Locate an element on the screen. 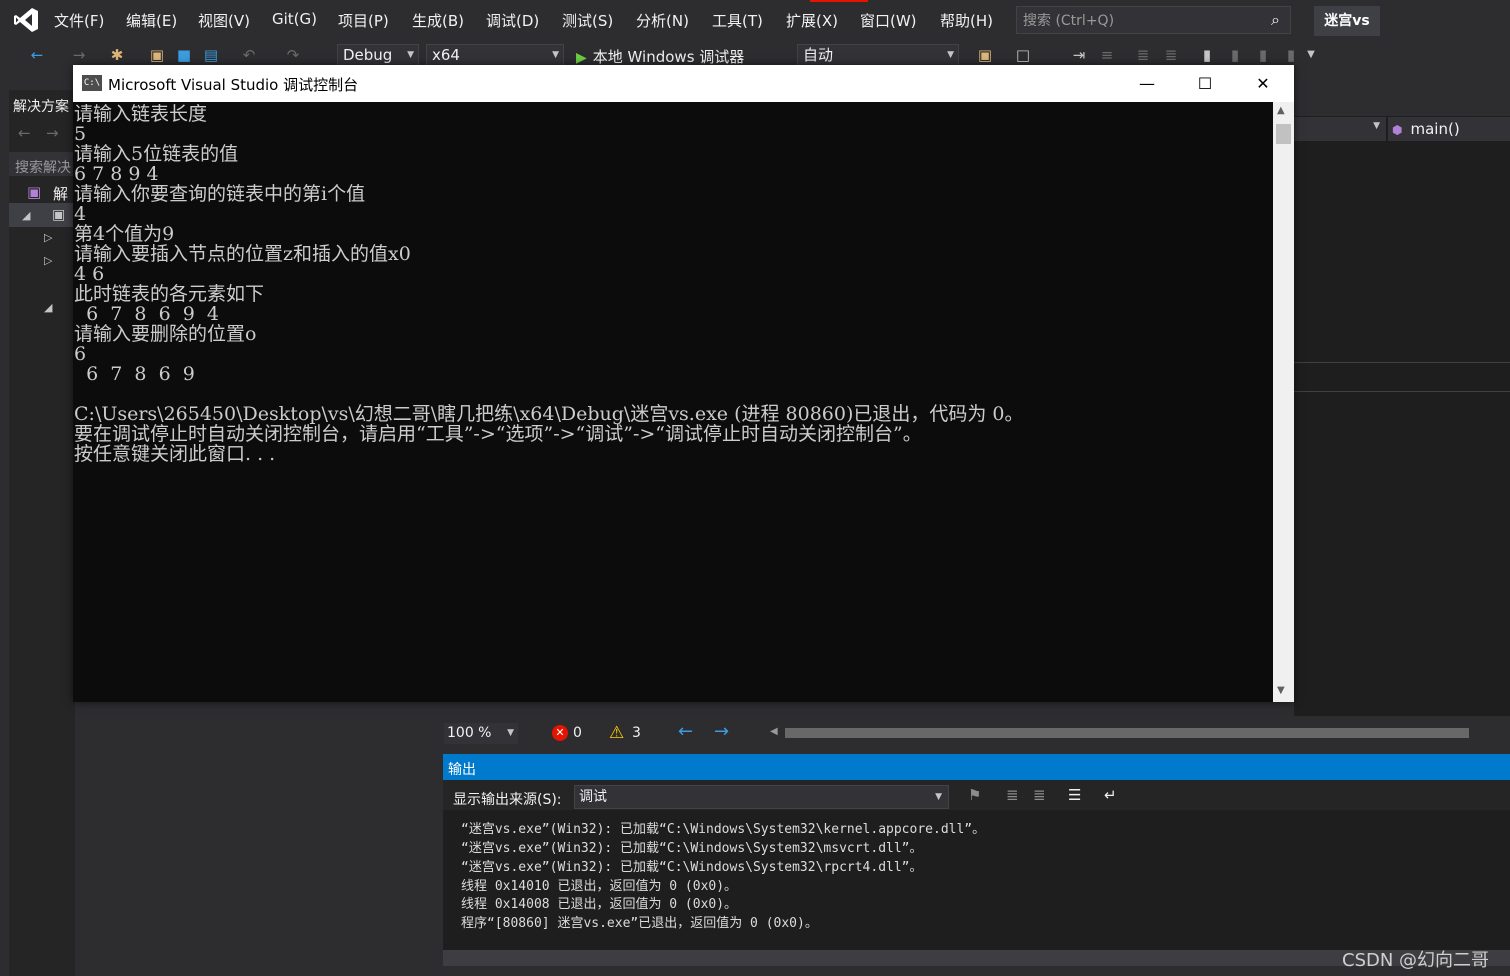 The width and height of the screenshot is (1510, 976). output-line: 线程 0x14008 已退出，返回值为 0 (0x0)。 is located at coordinates (599, 904).